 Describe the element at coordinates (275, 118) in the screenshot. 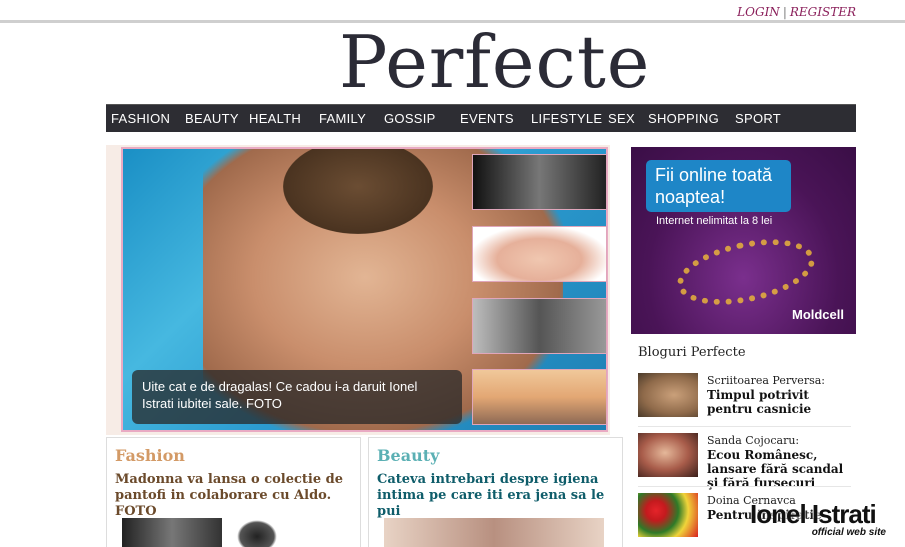

I see `nav-item-health: HEALTH` at that location.